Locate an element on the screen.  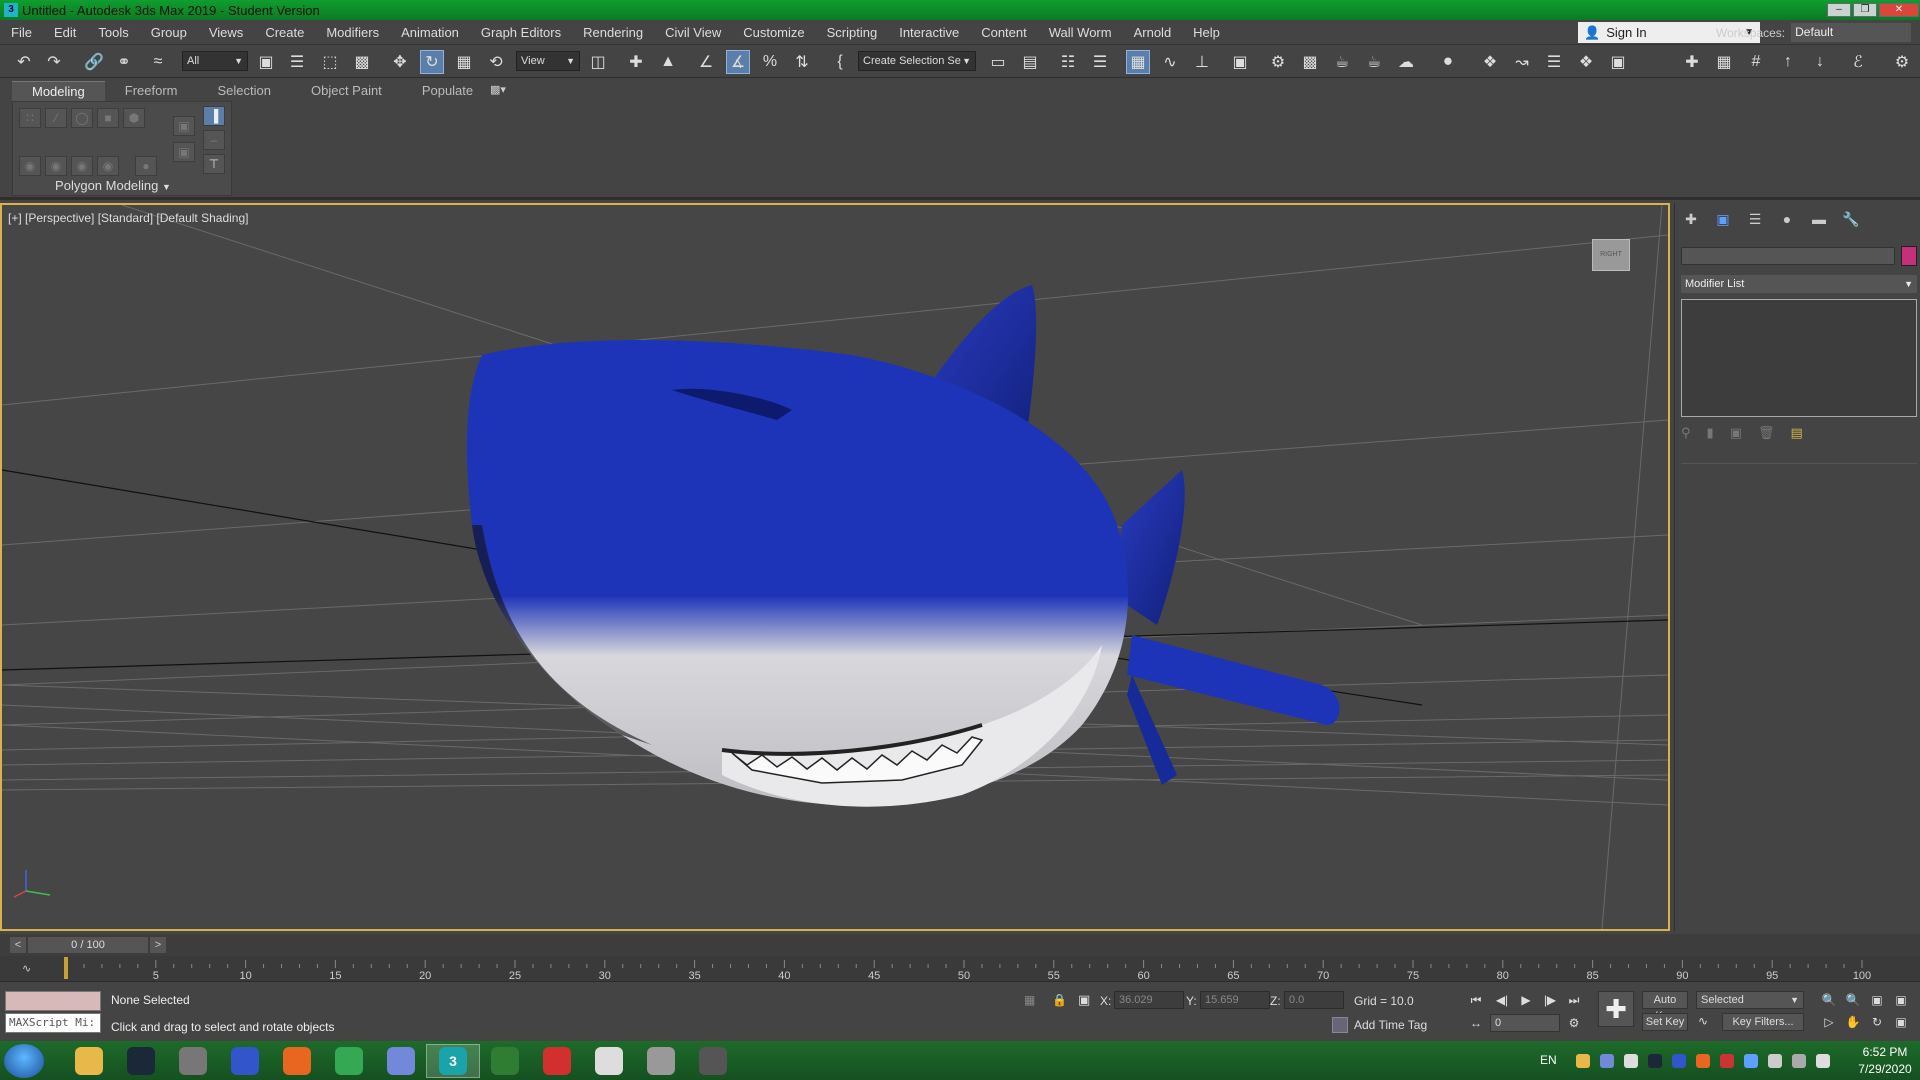
render-production-icon: ☕ is located at coordinates (1342, 62).